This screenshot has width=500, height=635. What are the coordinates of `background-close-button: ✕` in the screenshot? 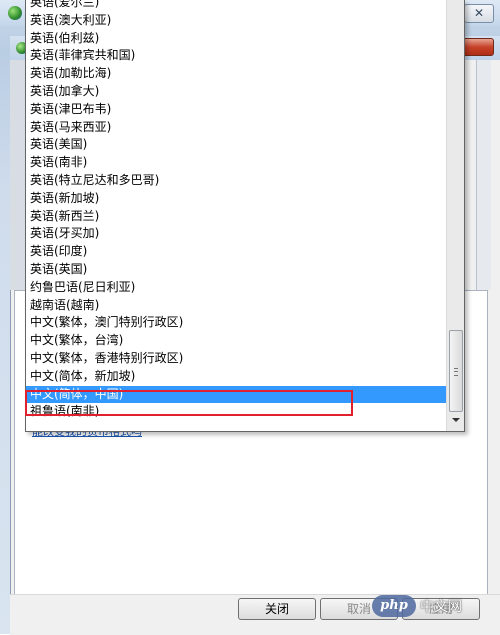 It's located at (479, 13).